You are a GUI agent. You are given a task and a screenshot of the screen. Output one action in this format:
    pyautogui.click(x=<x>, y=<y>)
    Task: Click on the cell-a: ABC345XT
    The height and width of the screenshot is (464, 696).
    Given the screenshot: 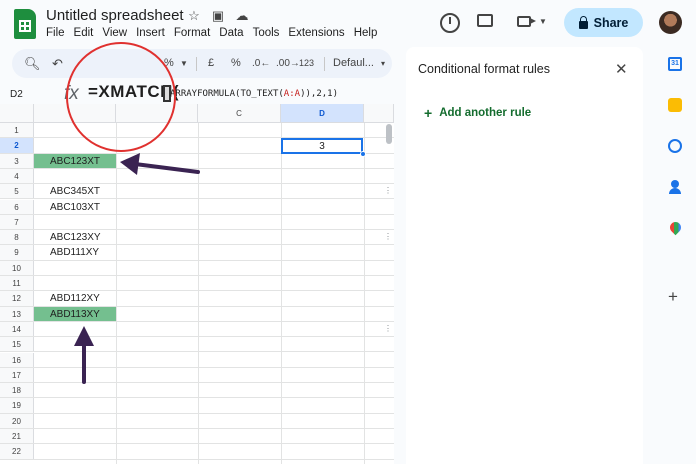 What is the action you would take?
    pyautogui.click(x=75, y=191)
    